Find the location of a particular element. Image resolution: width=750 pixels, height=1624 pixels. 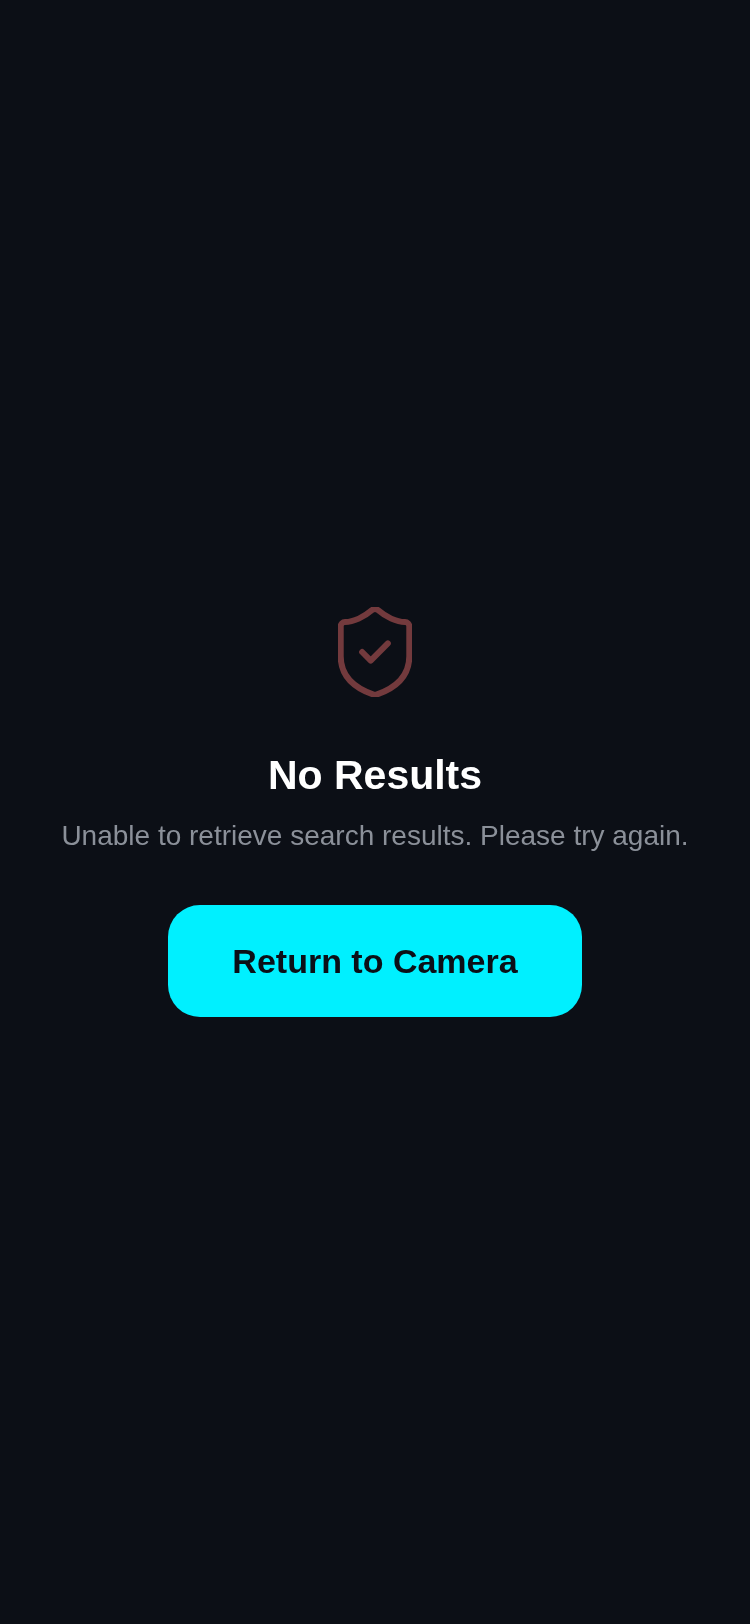

empty-state-title: No Results is located at coordinates (375, 775).